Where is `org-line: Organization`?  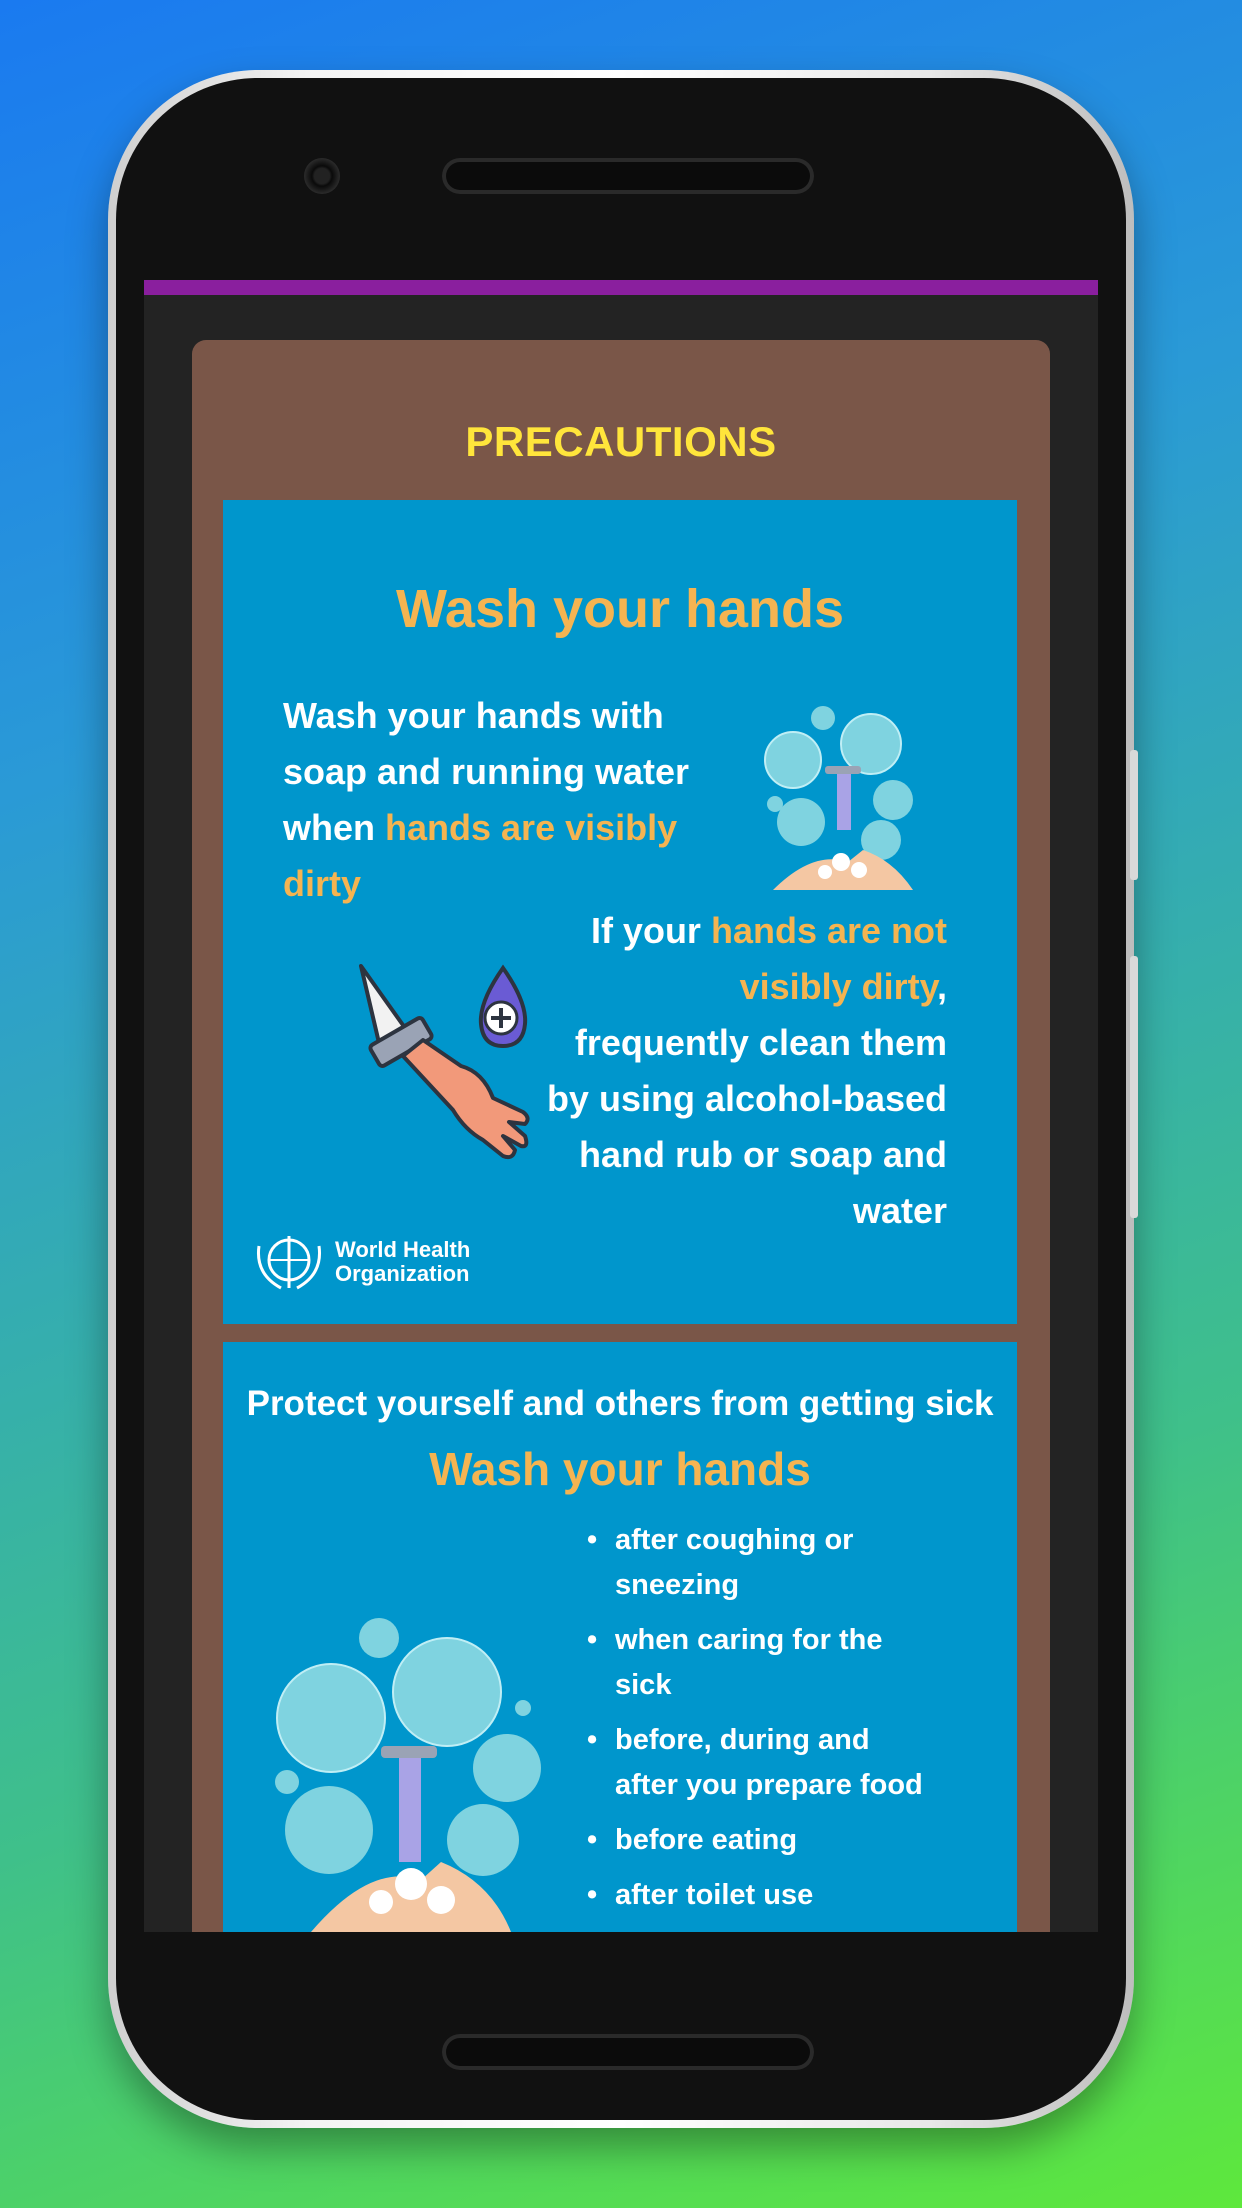 org-line: Organization is located at coordinates (402, 1273).